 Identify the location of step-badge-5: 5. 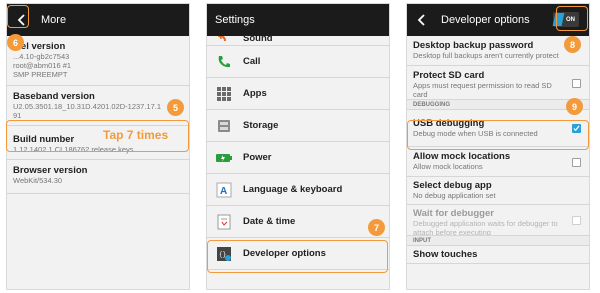
(175, 107).